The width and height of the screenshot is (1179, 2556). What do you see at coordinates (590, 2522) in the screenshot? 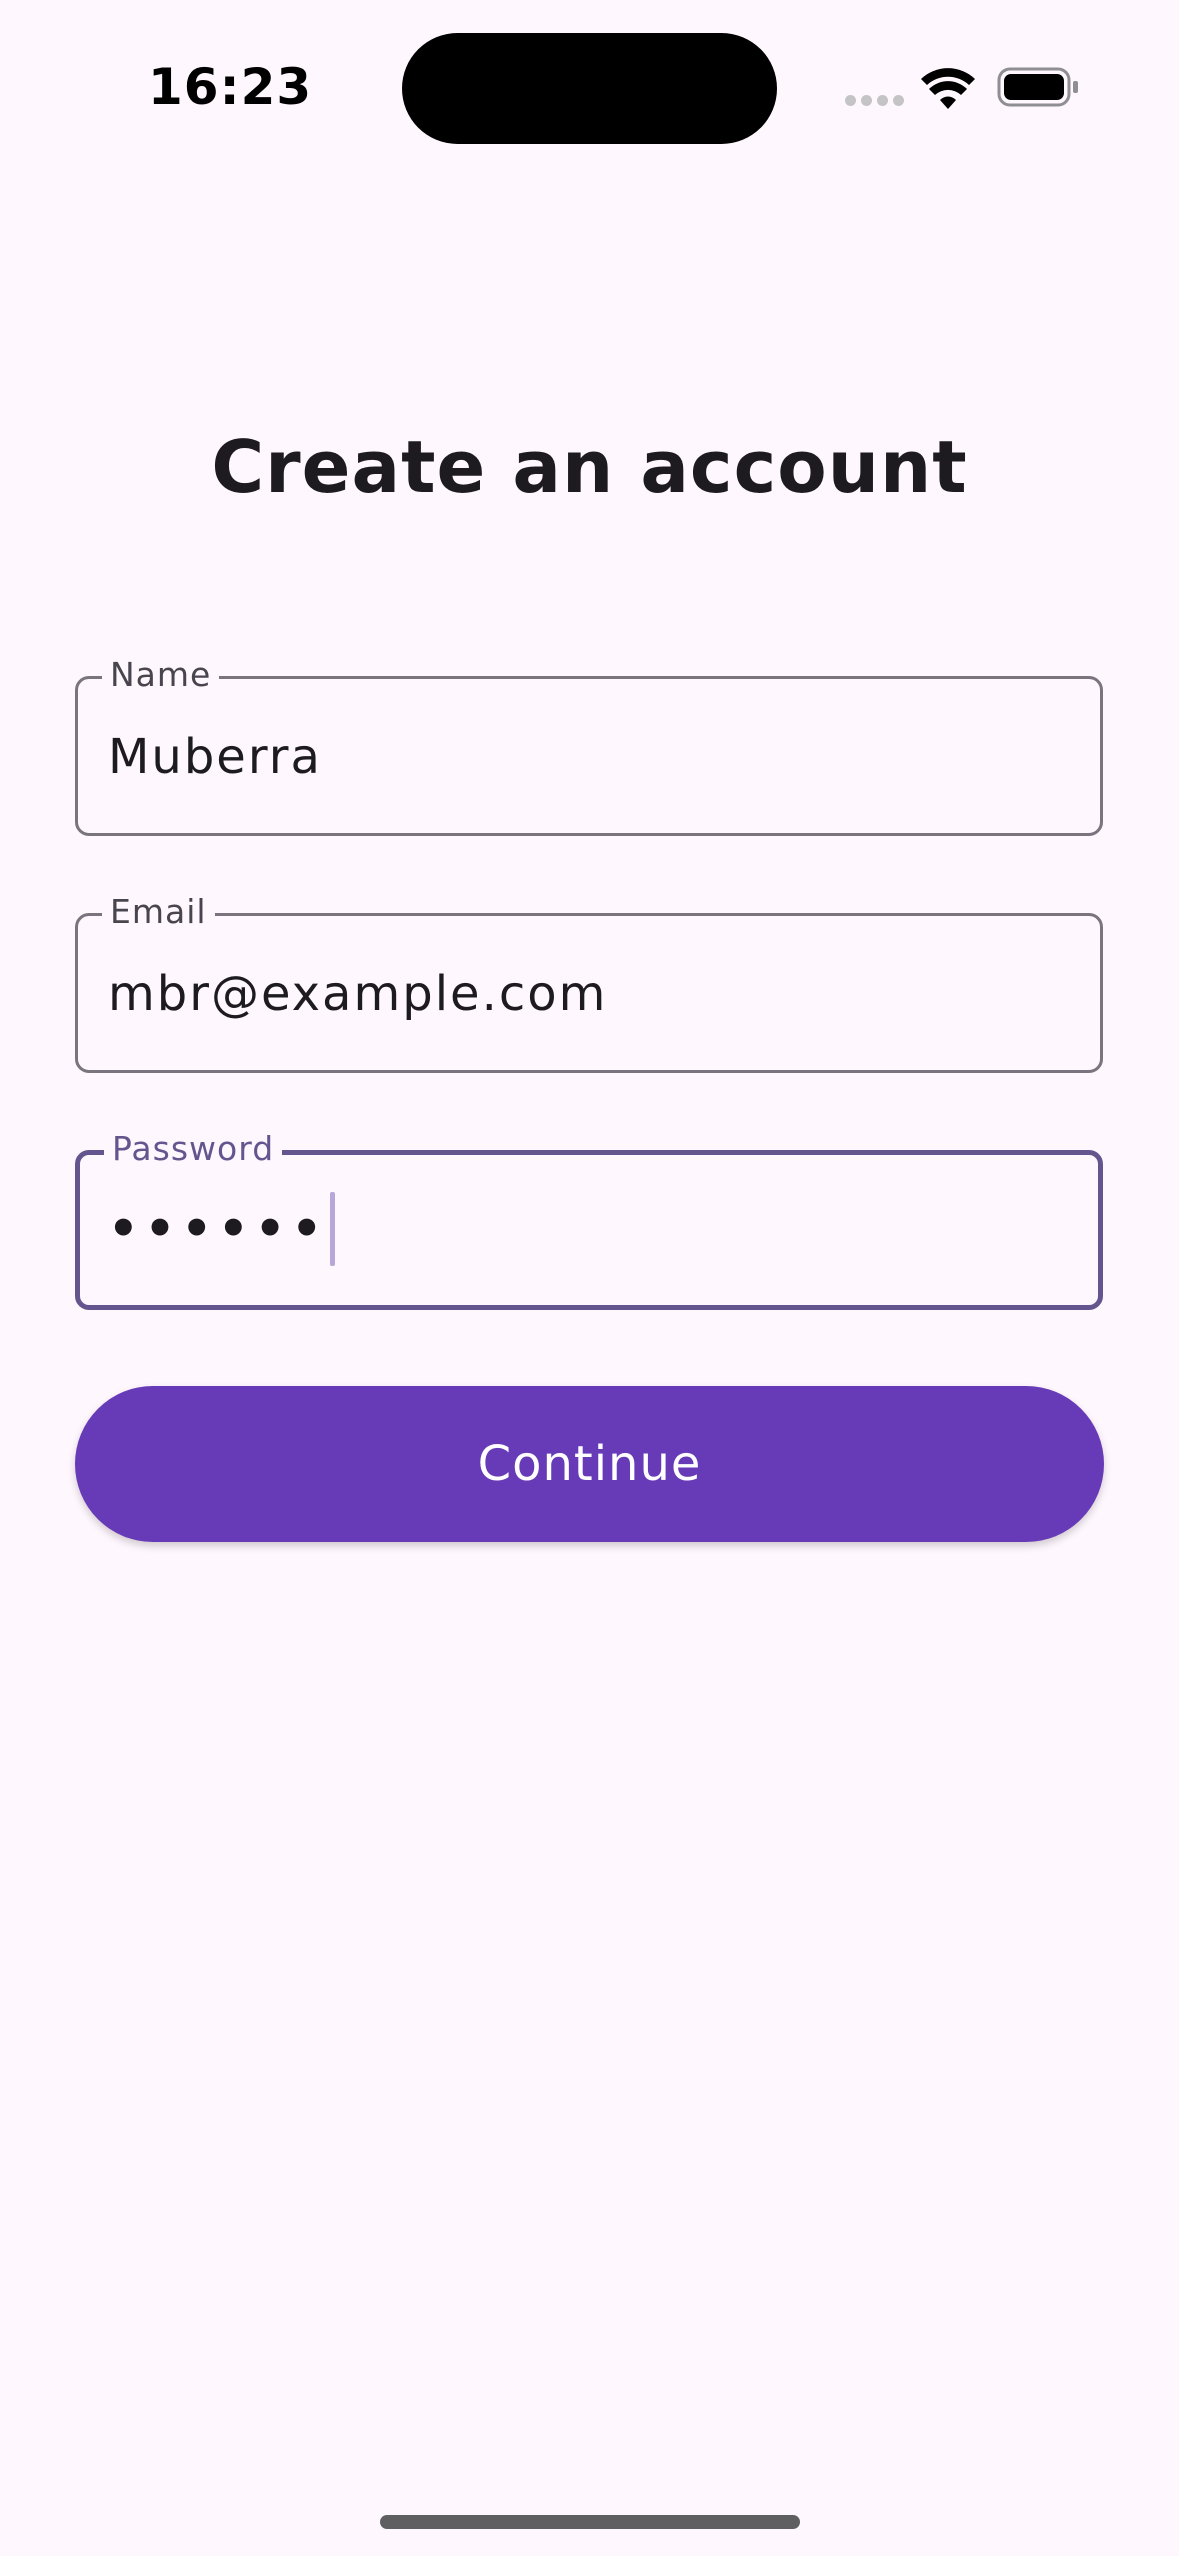
I see `home-indicator` at bounding box center [590, 2522].